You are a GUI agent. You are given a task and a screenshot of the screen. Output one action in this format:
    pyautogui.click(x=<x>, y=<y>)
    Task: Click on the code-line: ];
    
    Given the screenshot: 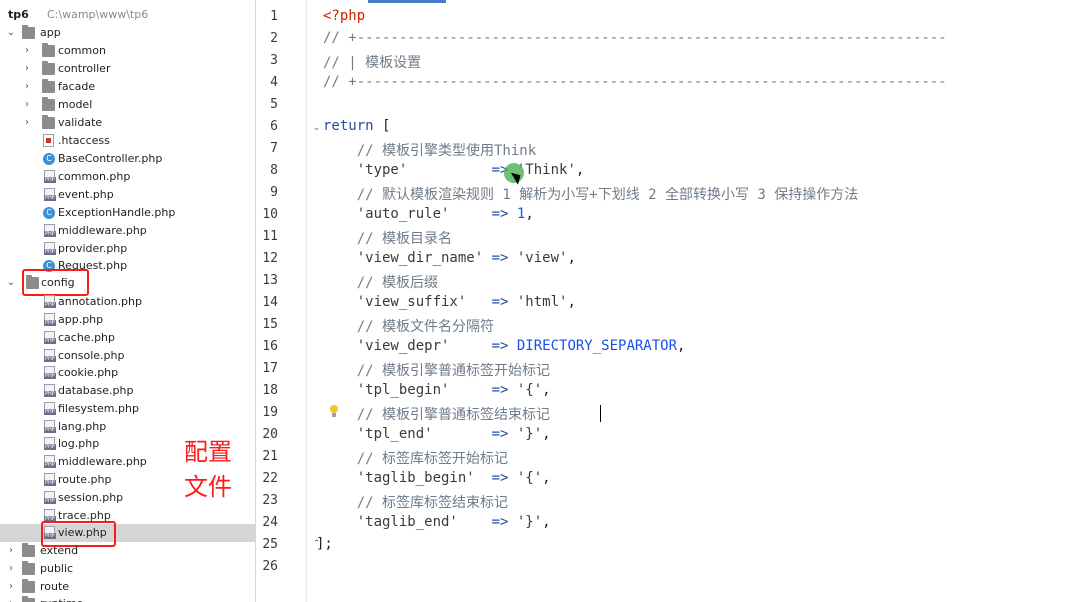 What is the action you would take?
    pyautogui.click(x=324, y=544)
    